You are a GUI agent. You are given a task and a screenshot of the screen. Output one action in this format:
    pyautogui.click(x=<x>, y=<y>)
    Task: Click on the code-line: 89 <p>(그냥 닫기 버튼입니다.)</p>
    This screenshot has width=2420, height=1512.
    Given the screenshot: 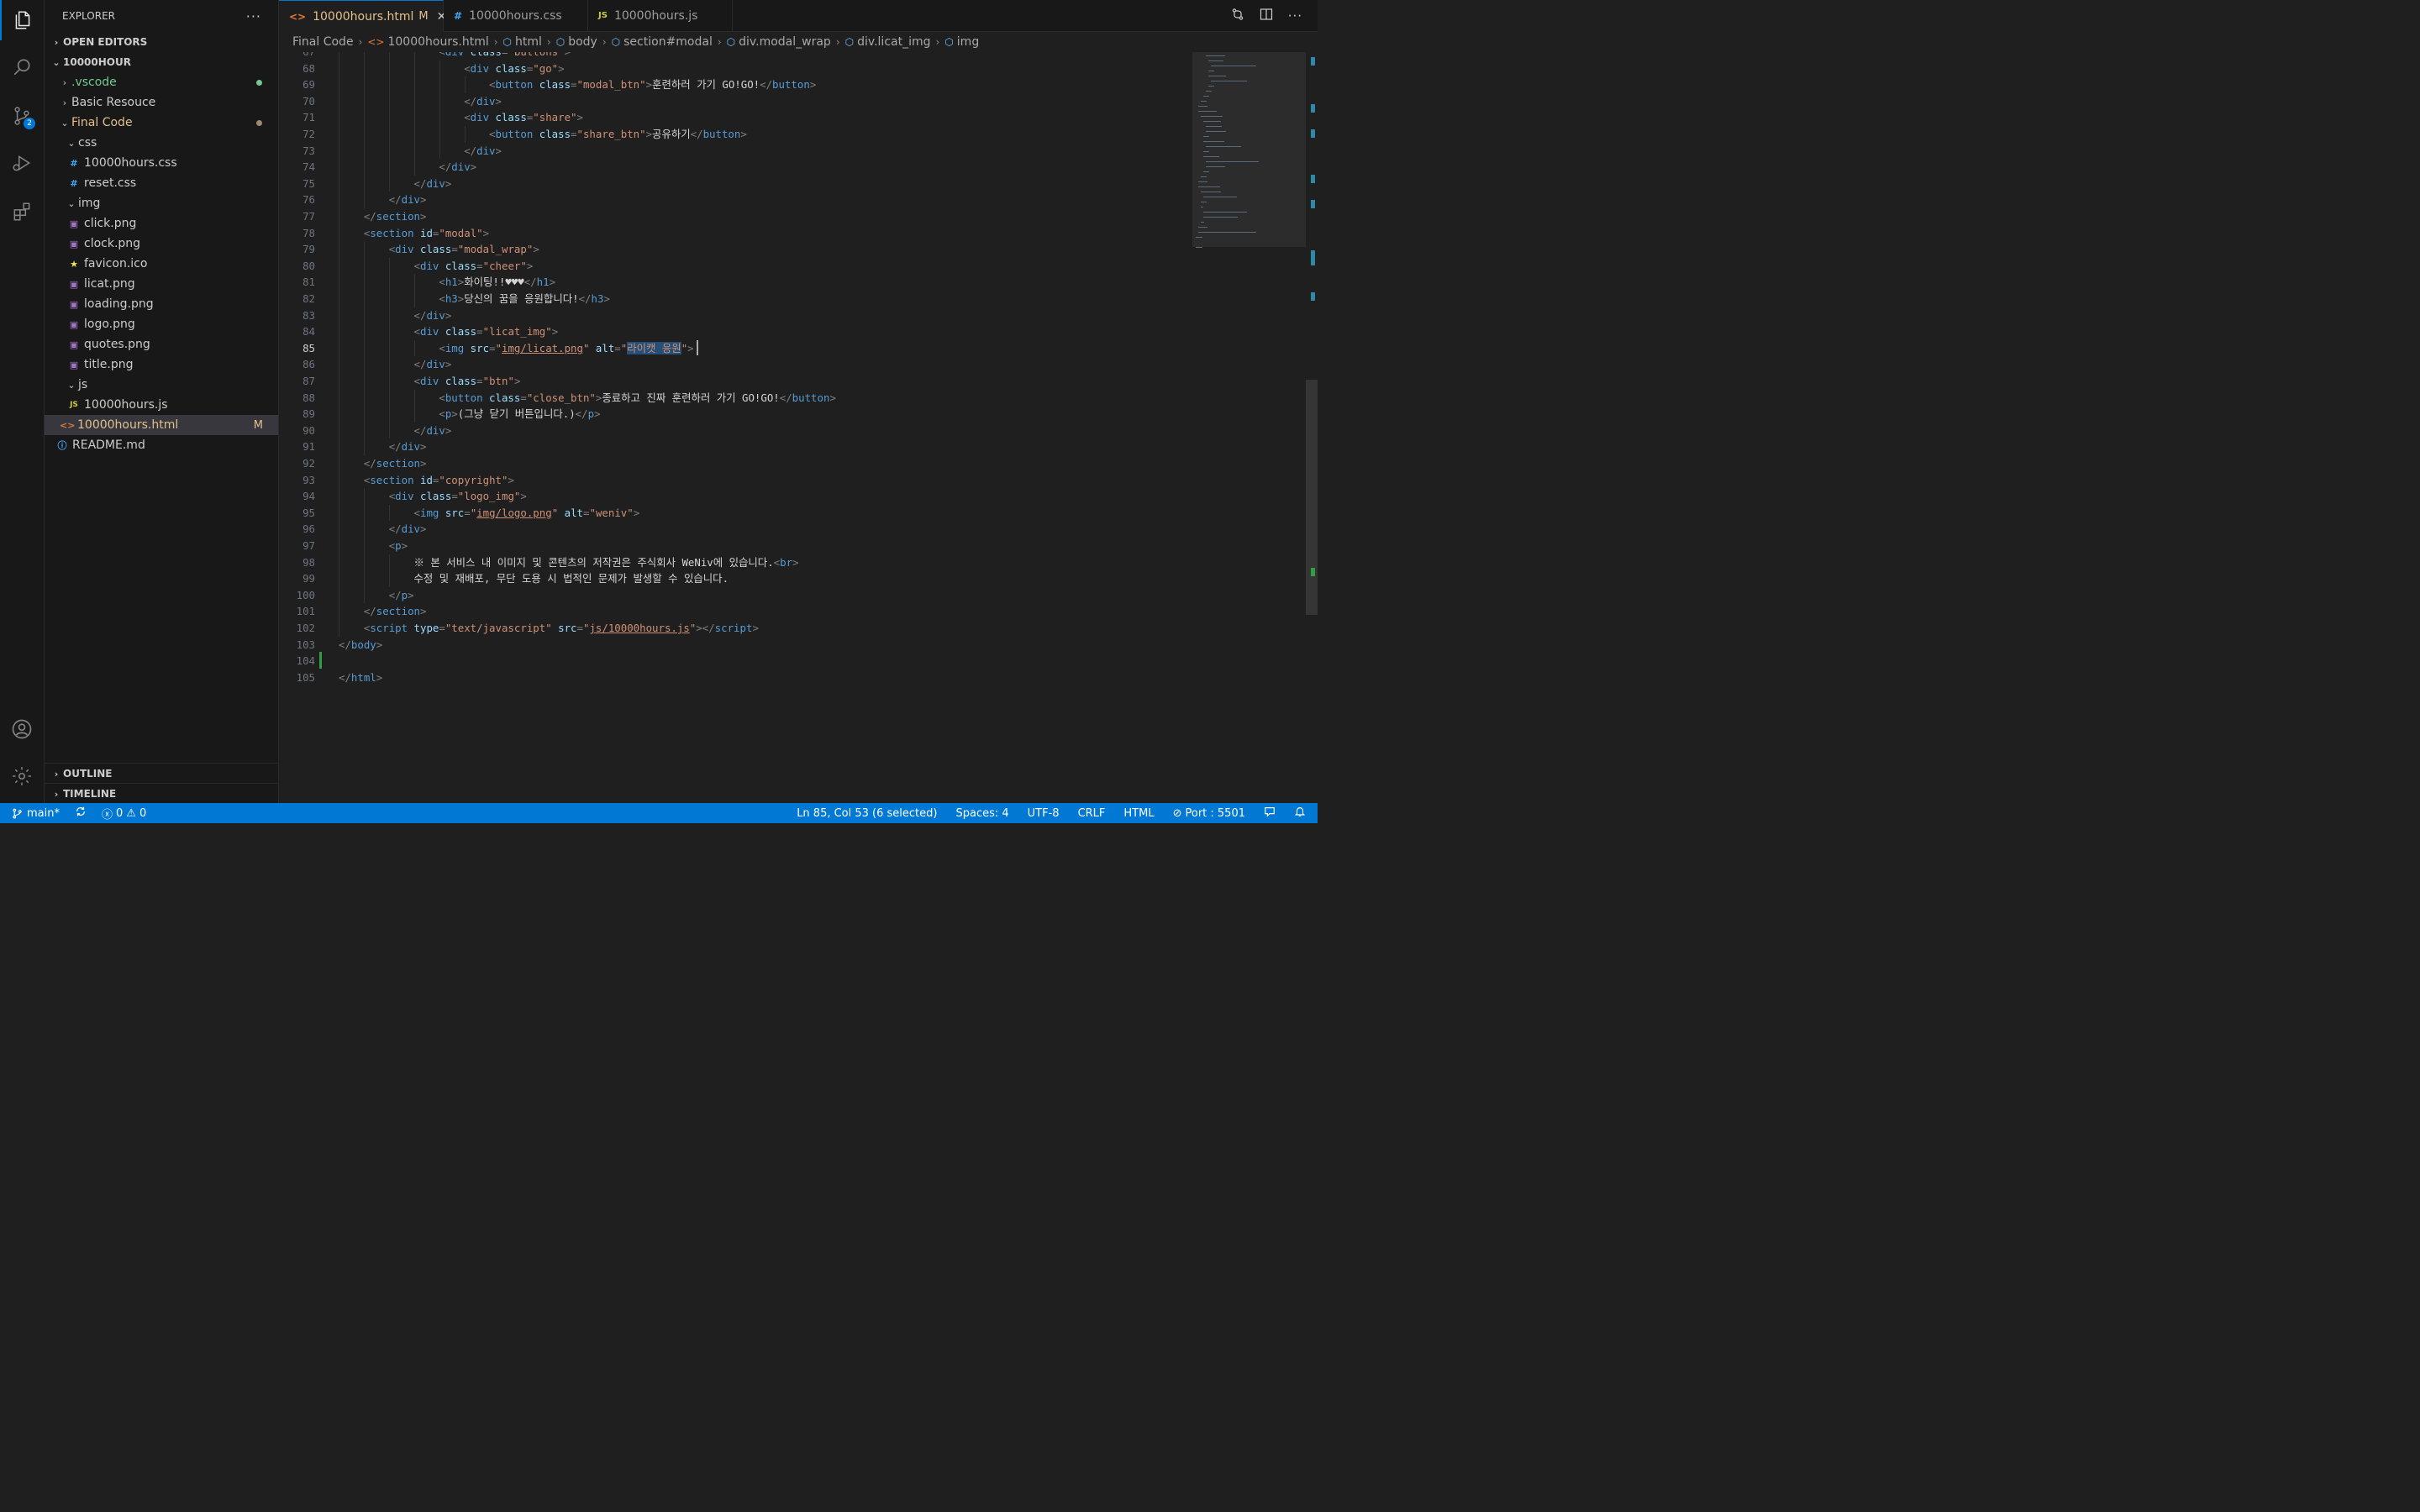 What is the action you would take?
    pyautogui.click(x=741, y=414)
    